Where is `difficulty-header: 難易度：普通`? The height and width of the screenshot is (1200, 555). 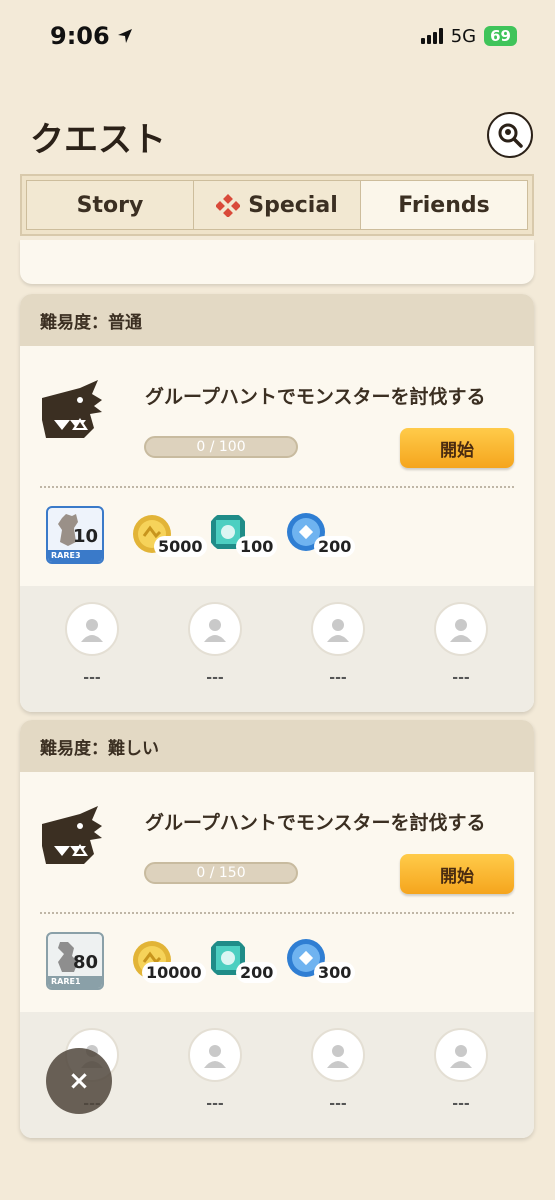
difficulty-header: 難易度：普通 is located at coordinates (277, 320).